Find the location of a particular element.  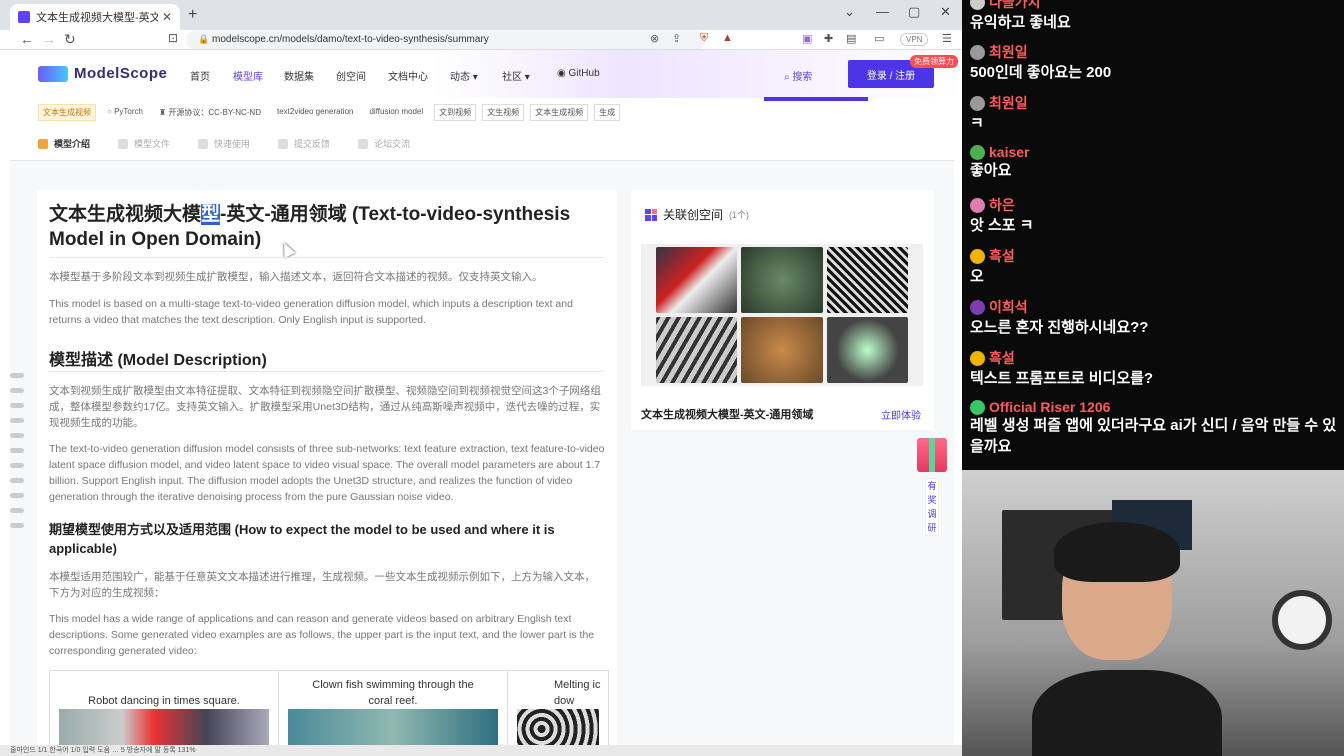

search-button: ⌕ 搜索 is located at coordinates (798, 75).